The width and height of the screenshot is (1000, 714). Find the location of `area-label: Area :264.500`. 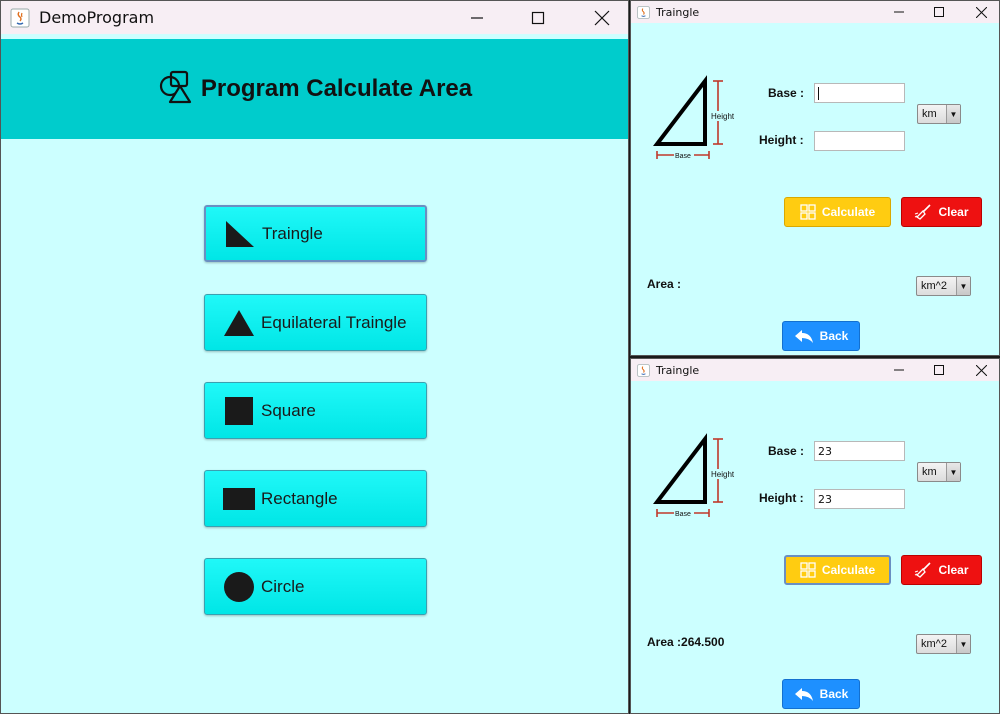

area-label: Area :264.500 is located at coordinates (686, 642).